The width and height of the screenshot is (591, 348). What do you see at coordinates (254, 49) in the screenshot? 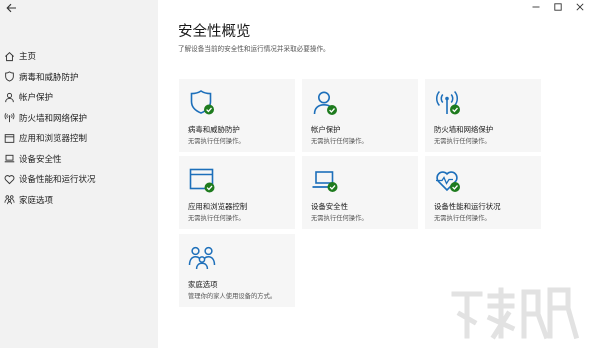
I see `page-subtitle: 了解设备当前的安全性和运行情况并采取必要操作。` at bounding box center [254, 49].